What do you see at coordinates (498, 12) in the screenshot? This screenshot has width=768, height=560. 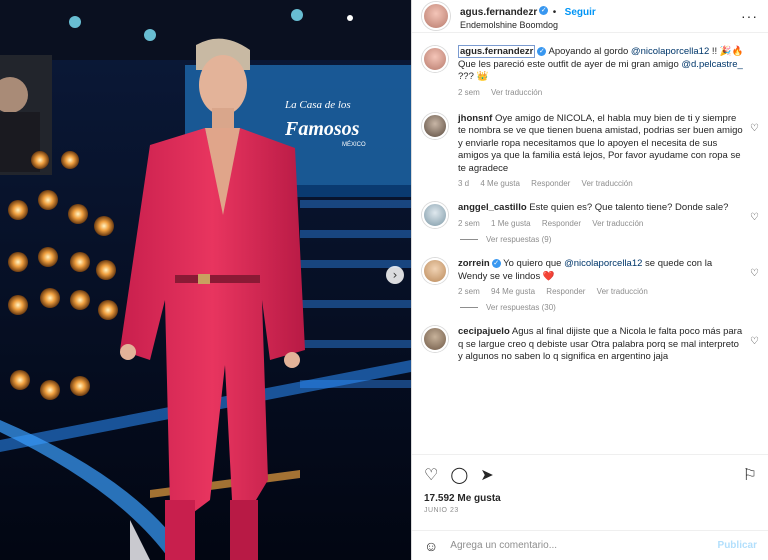 I see `header-username: agus.fernandezr` at bounding box center [498, 12].